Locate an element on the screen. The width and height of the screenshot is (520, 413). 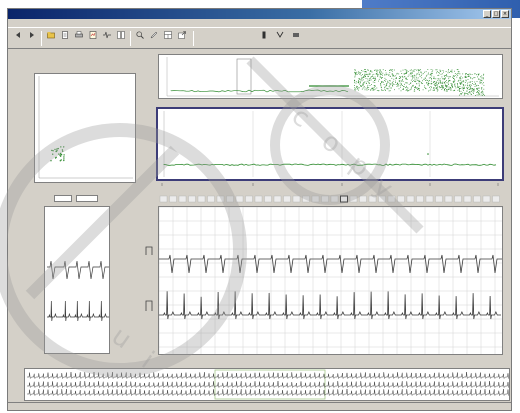
rr-scatter-plot is located at coordinates (85, 128).